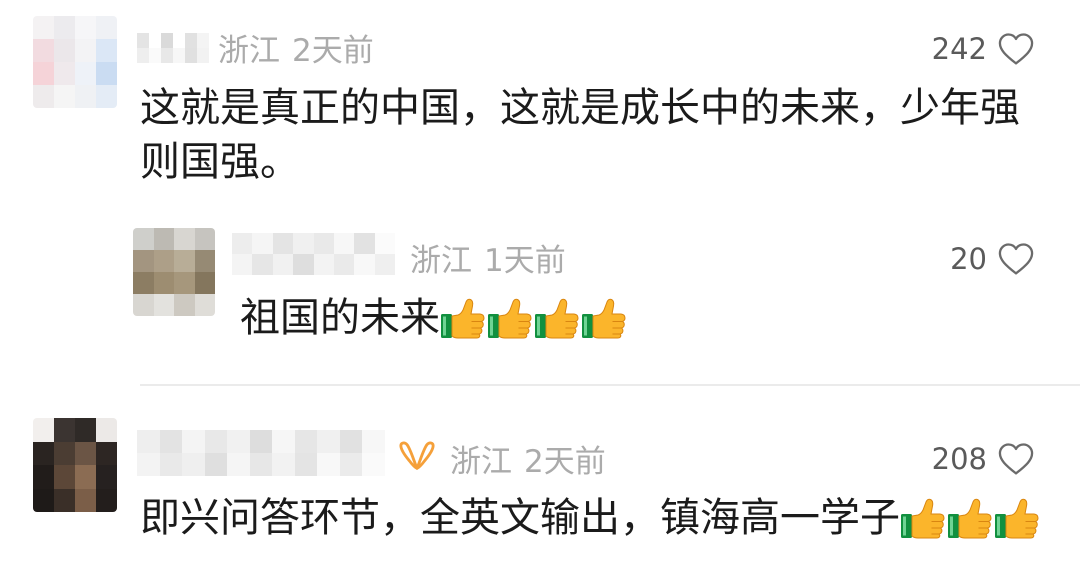 The width and height of the screenshot is (1080, 562). Describe the element at coordinates (580, 108) in the screenshot. I see `comment-text-line: 这就是真正的中国，这就是成长中的未来，少年强` at that location.